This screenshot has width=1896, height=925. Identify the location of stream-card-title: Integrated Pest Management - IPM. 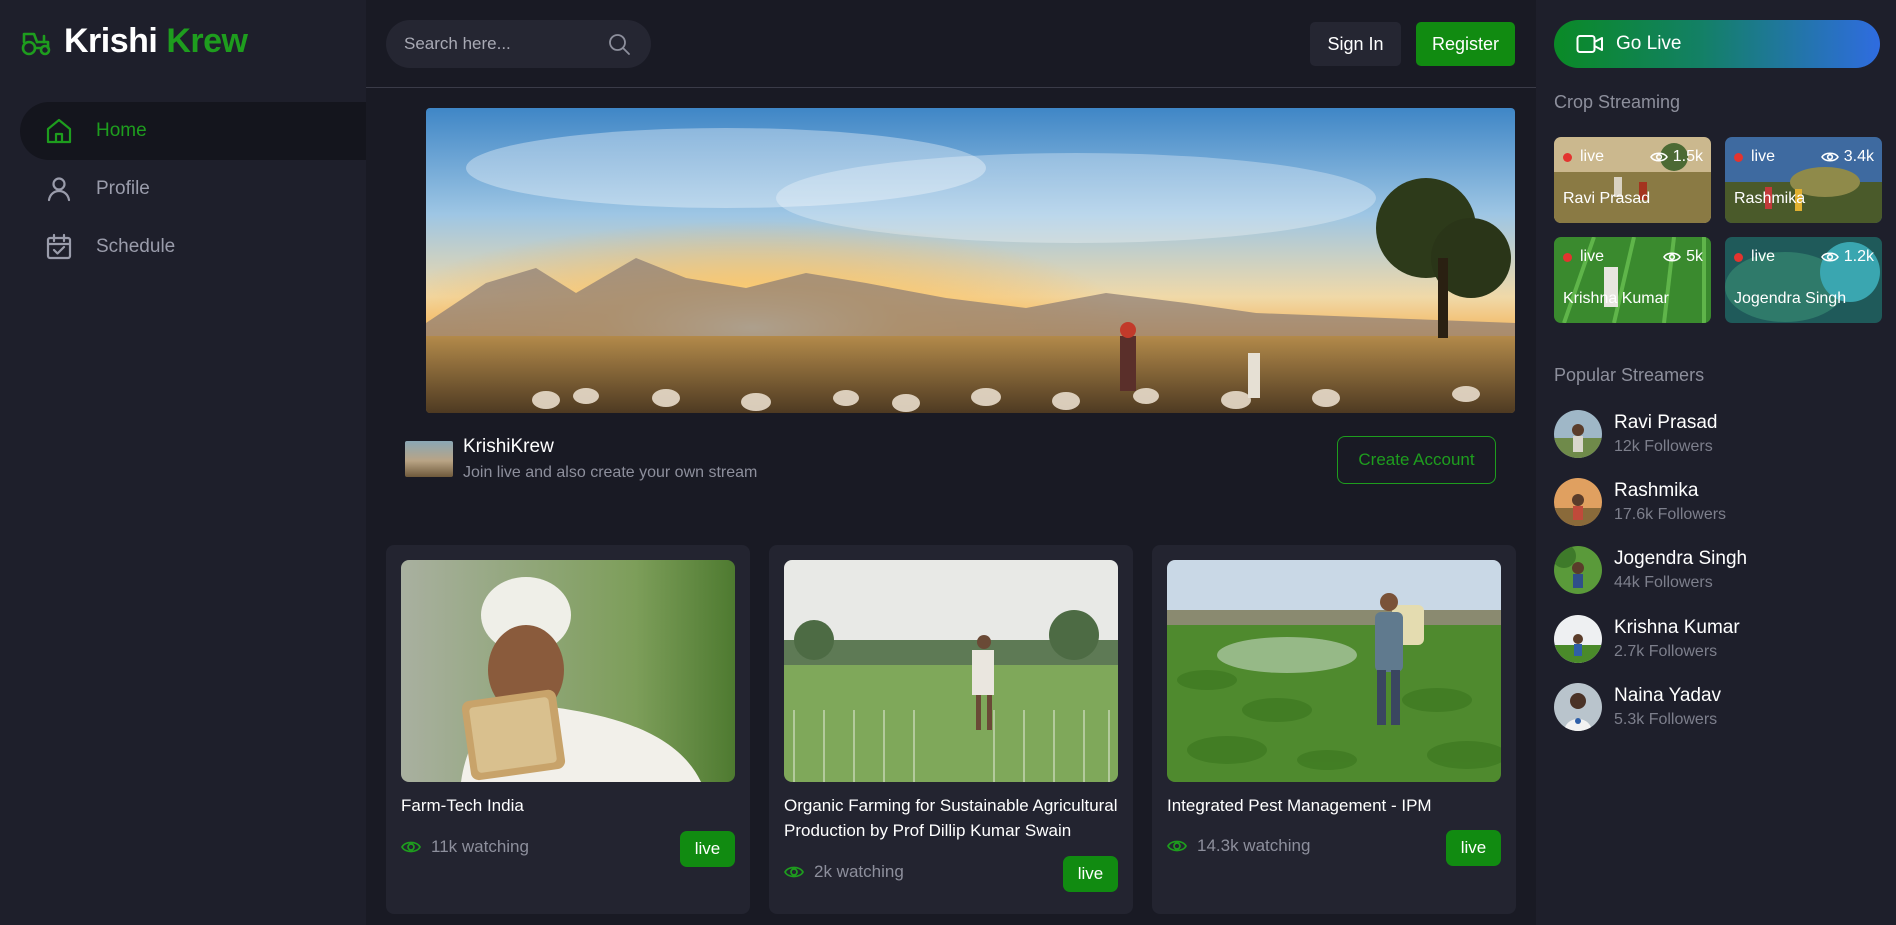
(1337, 805).